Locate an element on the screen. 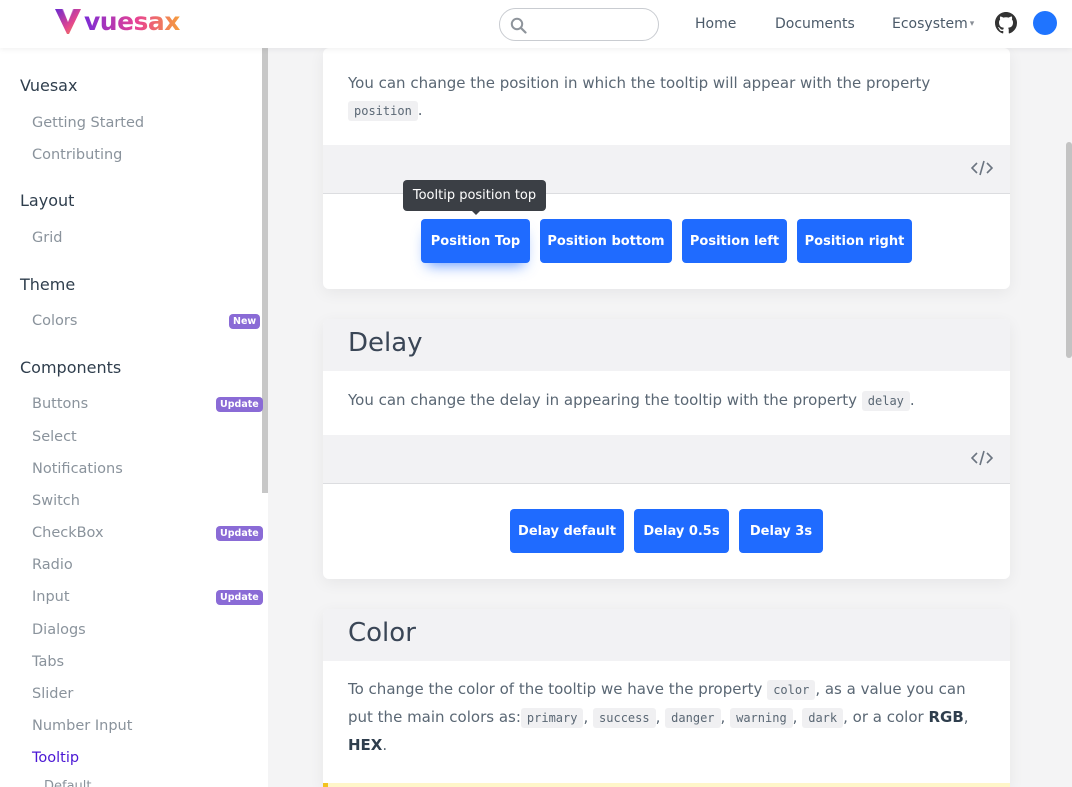 The height and width of the screenshot is (787, 1072). top-header: vuesax Home Documents Ecosystem ▾ is located at coordinates (536, 24).